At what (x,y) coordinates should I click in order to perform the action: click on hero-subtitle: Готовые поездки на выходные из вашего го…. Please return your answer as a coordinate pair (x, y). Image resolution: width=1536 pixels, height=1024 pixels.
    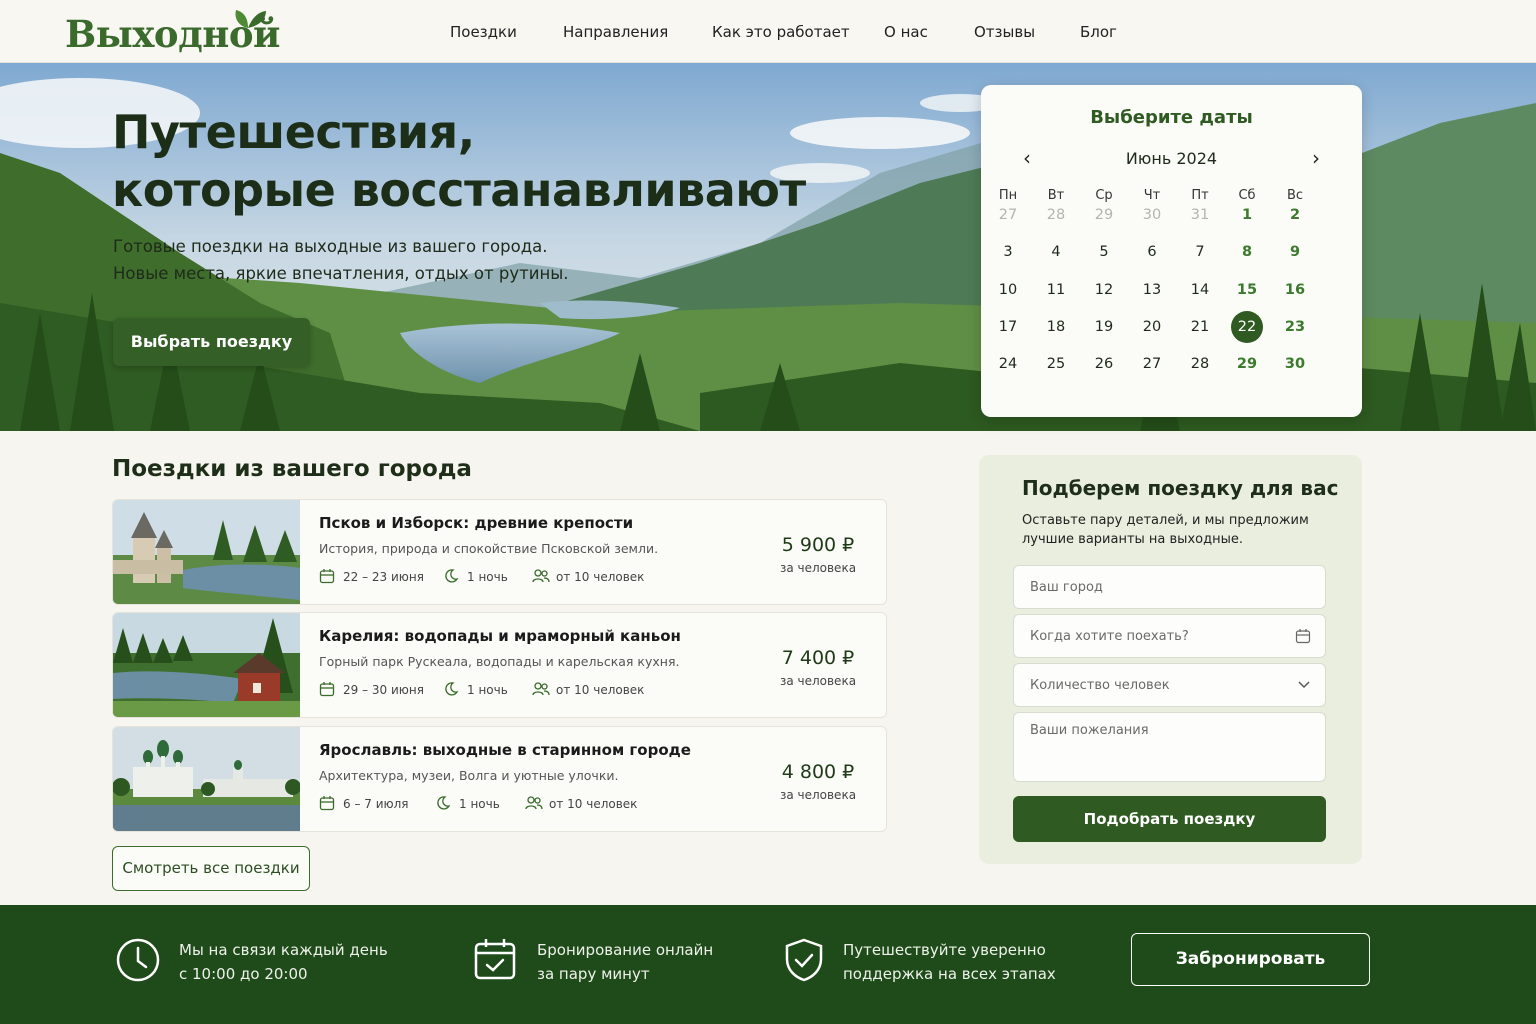
    Looking at the image, I should click on (341, 260).